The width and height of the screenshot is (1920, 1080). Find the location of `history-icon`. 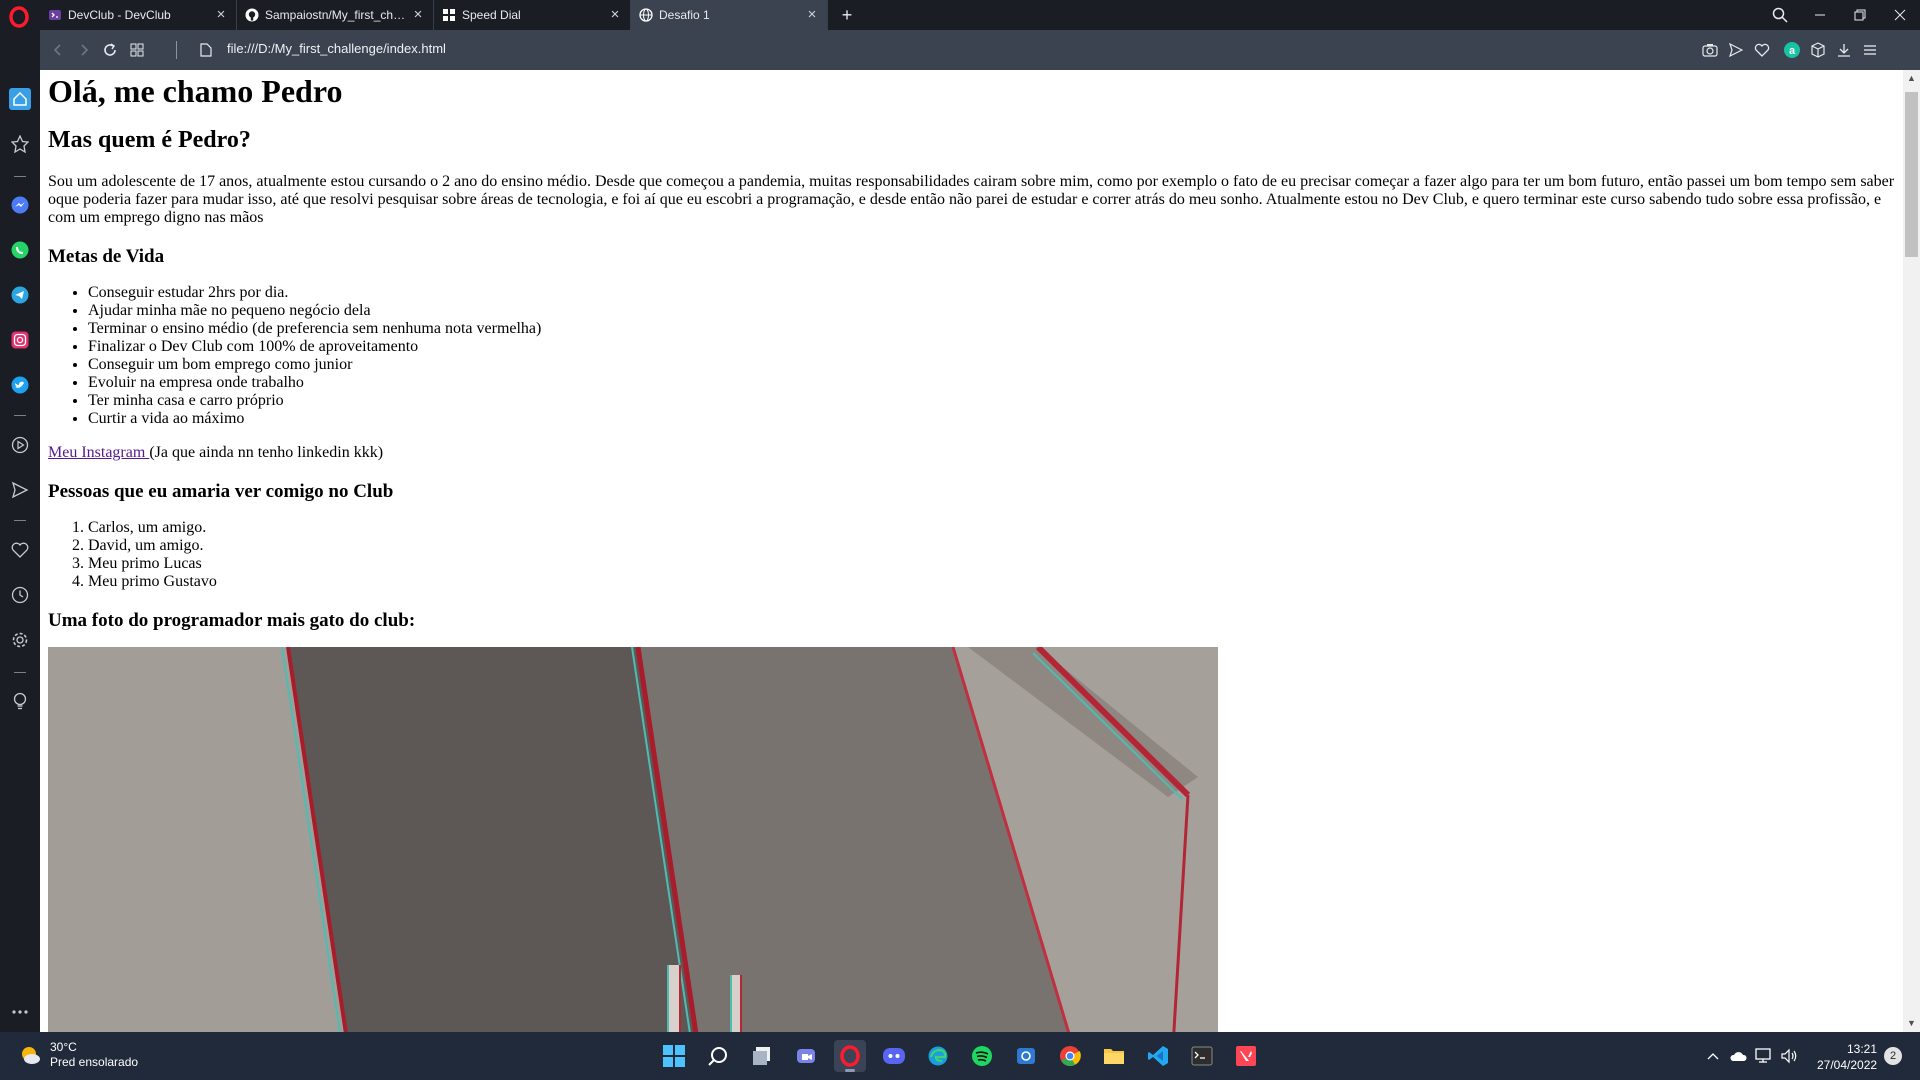

history-icon is located at coordinates (20, 595).